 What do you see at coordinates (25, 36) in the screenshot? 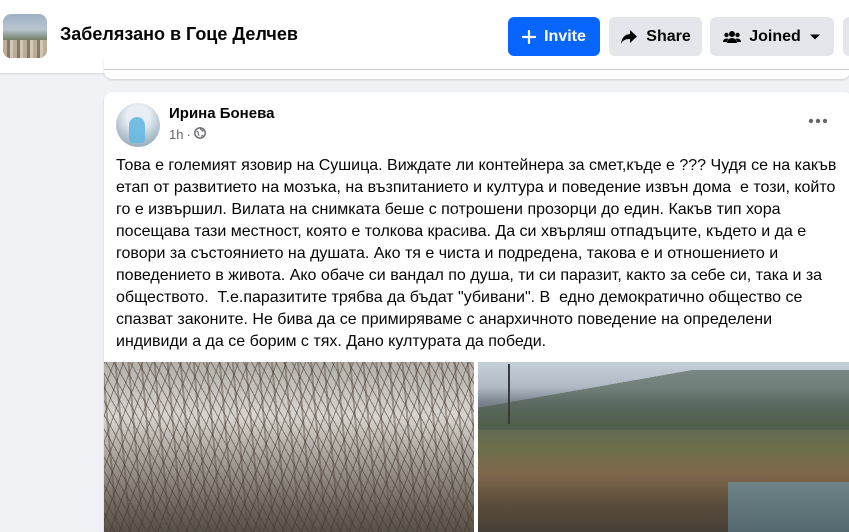
I see `group-cover-thumbnail` at bounding box center [25, 36].